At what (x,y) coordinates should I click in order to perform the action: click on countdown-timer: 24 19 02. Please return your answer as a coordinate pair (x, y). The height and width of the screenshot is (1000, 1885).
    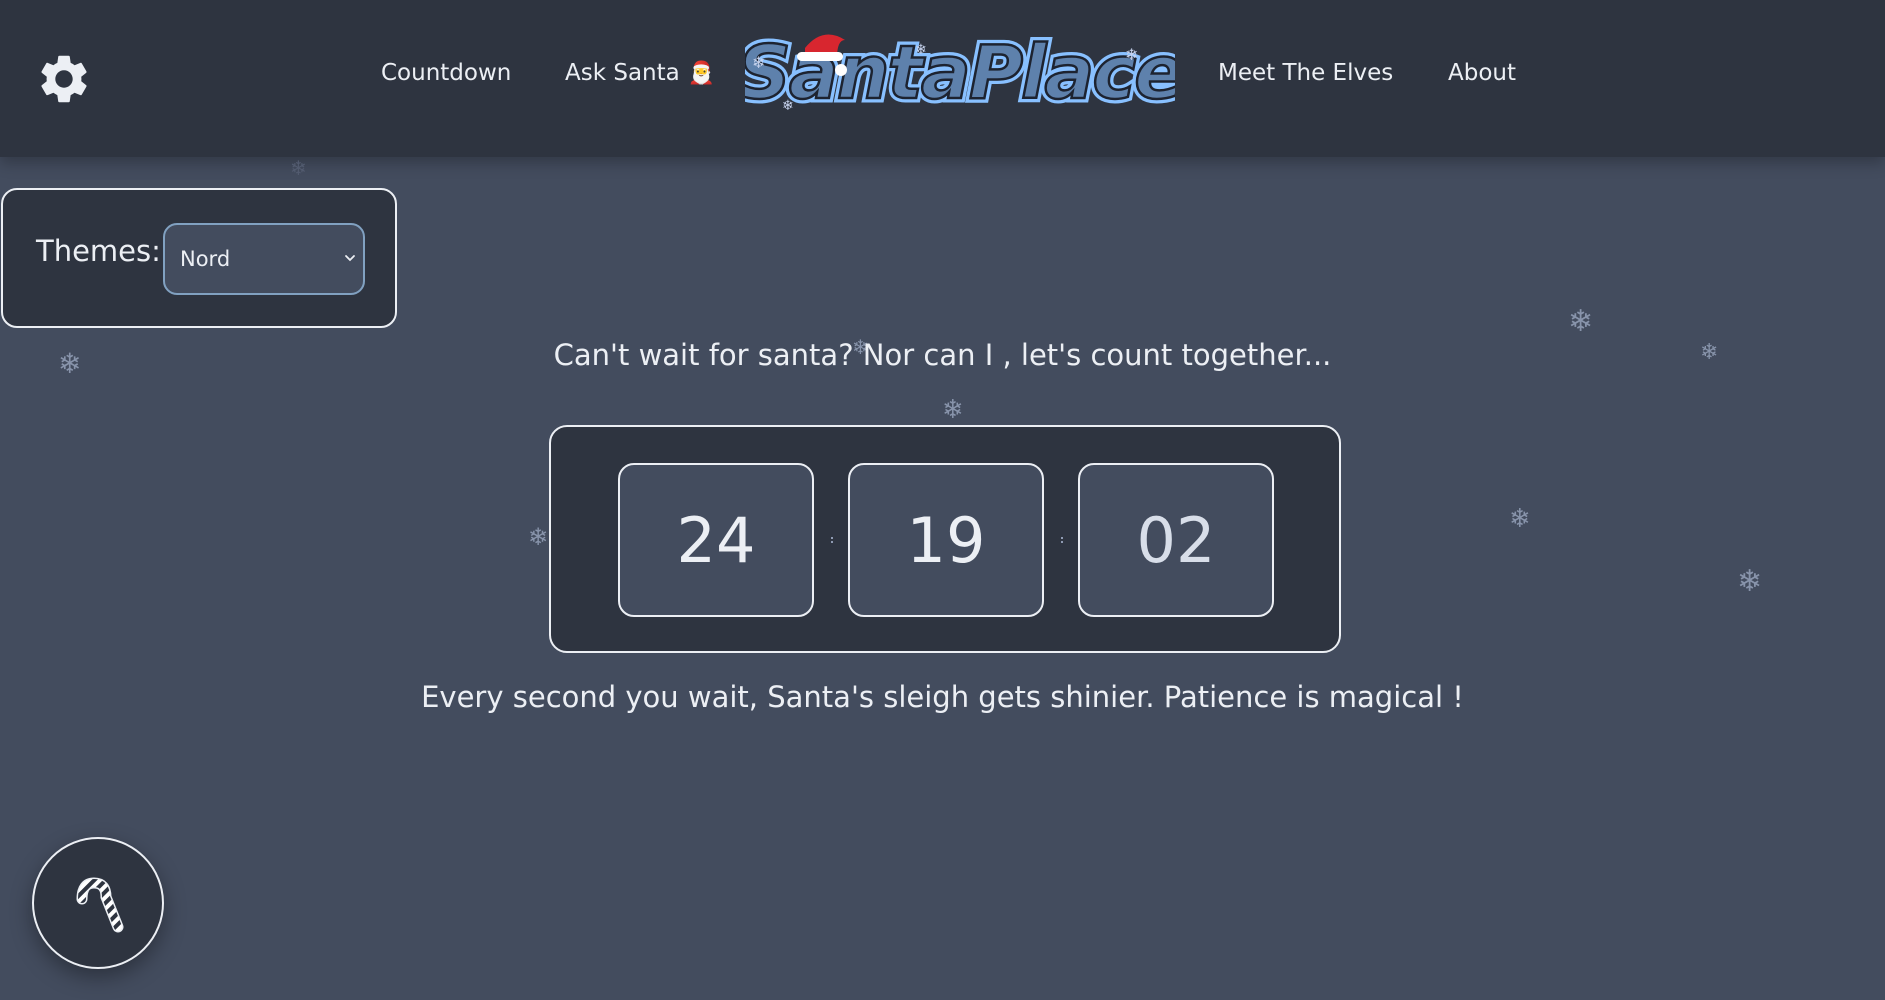
    Looking at the image, I should click on (945, 539).